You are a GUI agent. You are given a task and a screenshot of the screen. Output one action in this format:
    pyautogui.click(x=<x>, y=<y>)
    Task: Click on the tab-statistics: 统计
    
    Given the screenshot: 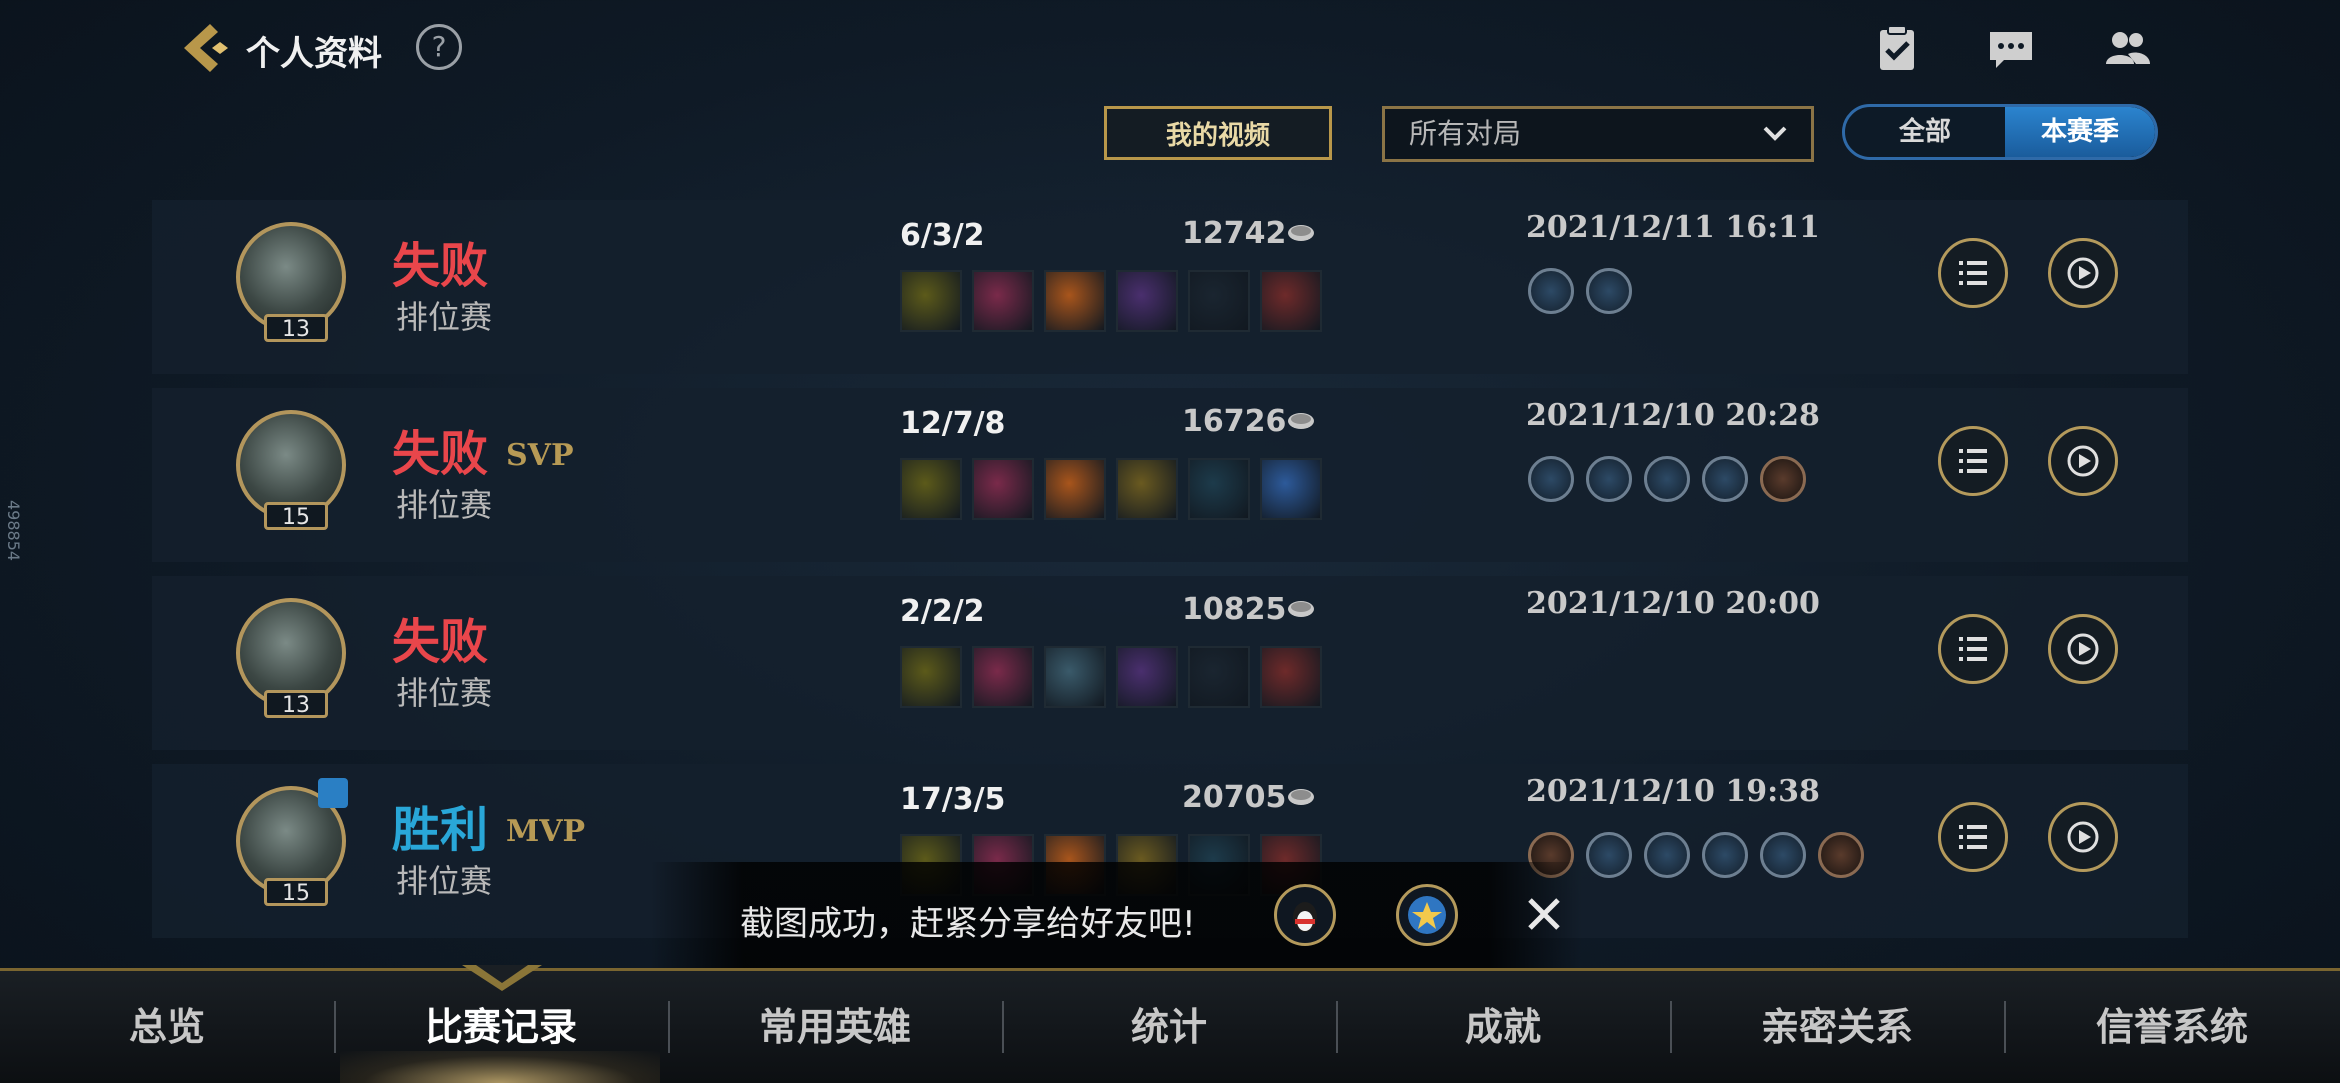 What is the action you would take?
    pyautogui.click(x=1169, y=1027)
    